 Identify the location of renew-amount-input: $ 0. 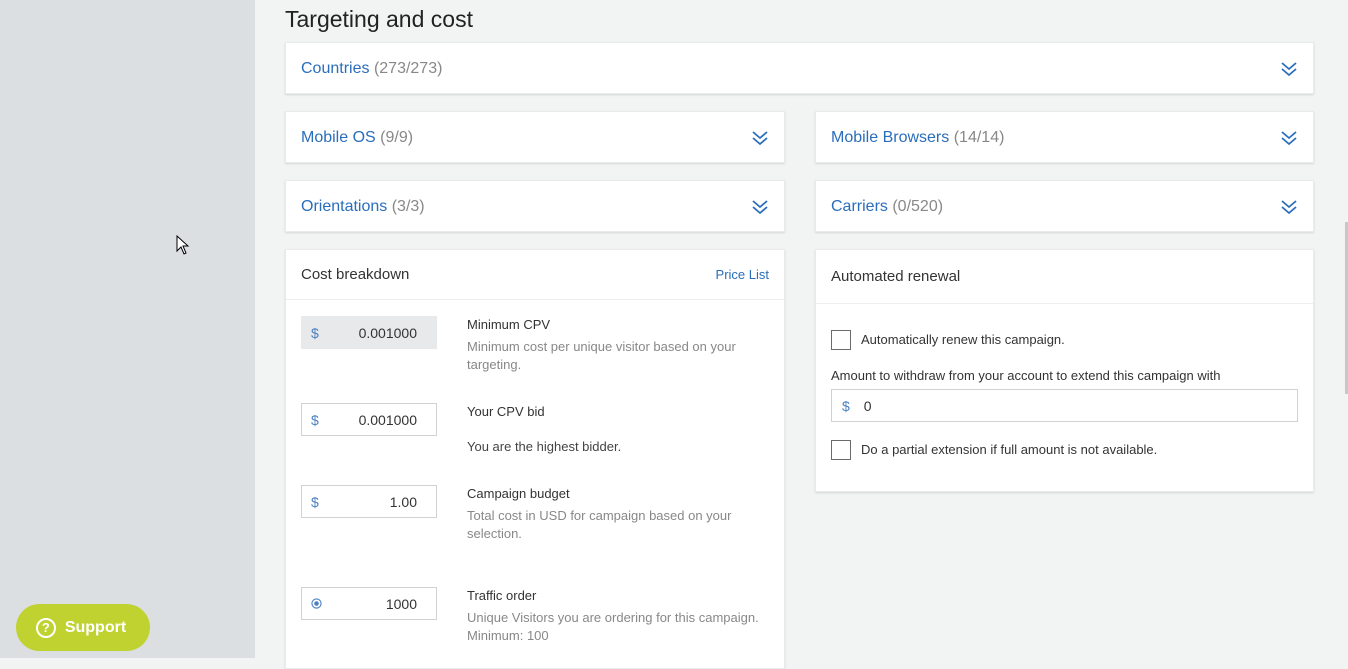
(1064, 405).